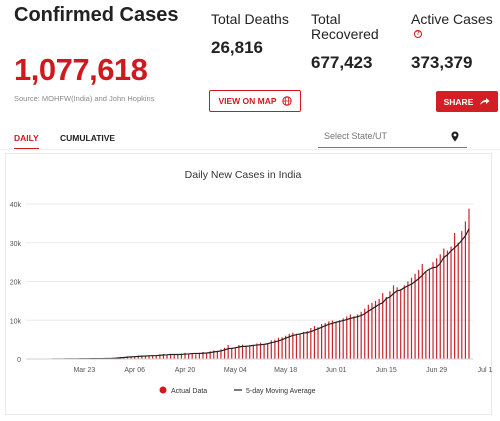 The height and width of the screenshot is (421, 500). I want to click on x-tick-label: Mar 23, so click(84, 370).